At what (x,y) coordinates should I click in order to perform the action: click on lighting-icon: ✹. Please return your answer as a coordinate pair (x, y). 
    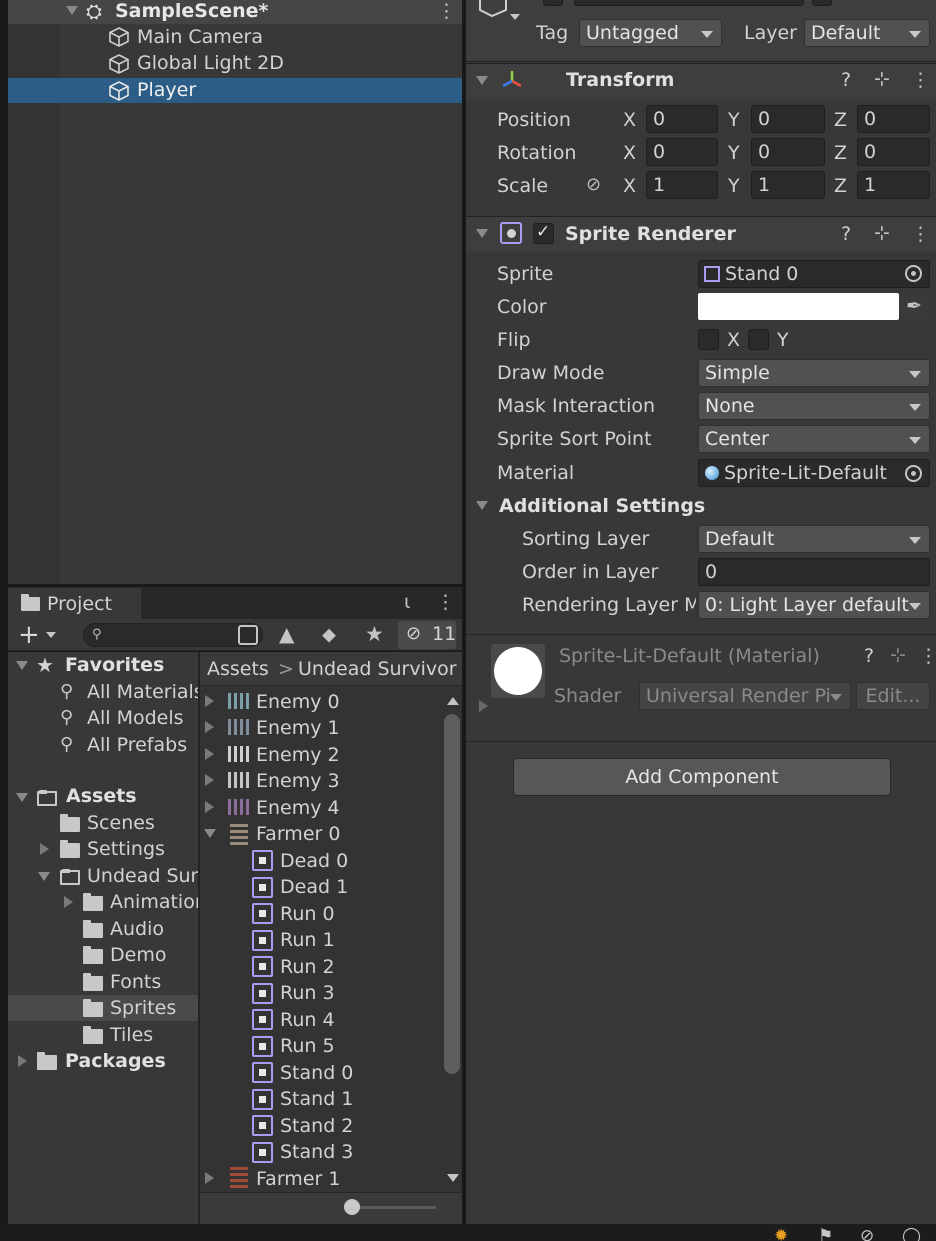
    Looking at the image, I should click on (781, 1234).